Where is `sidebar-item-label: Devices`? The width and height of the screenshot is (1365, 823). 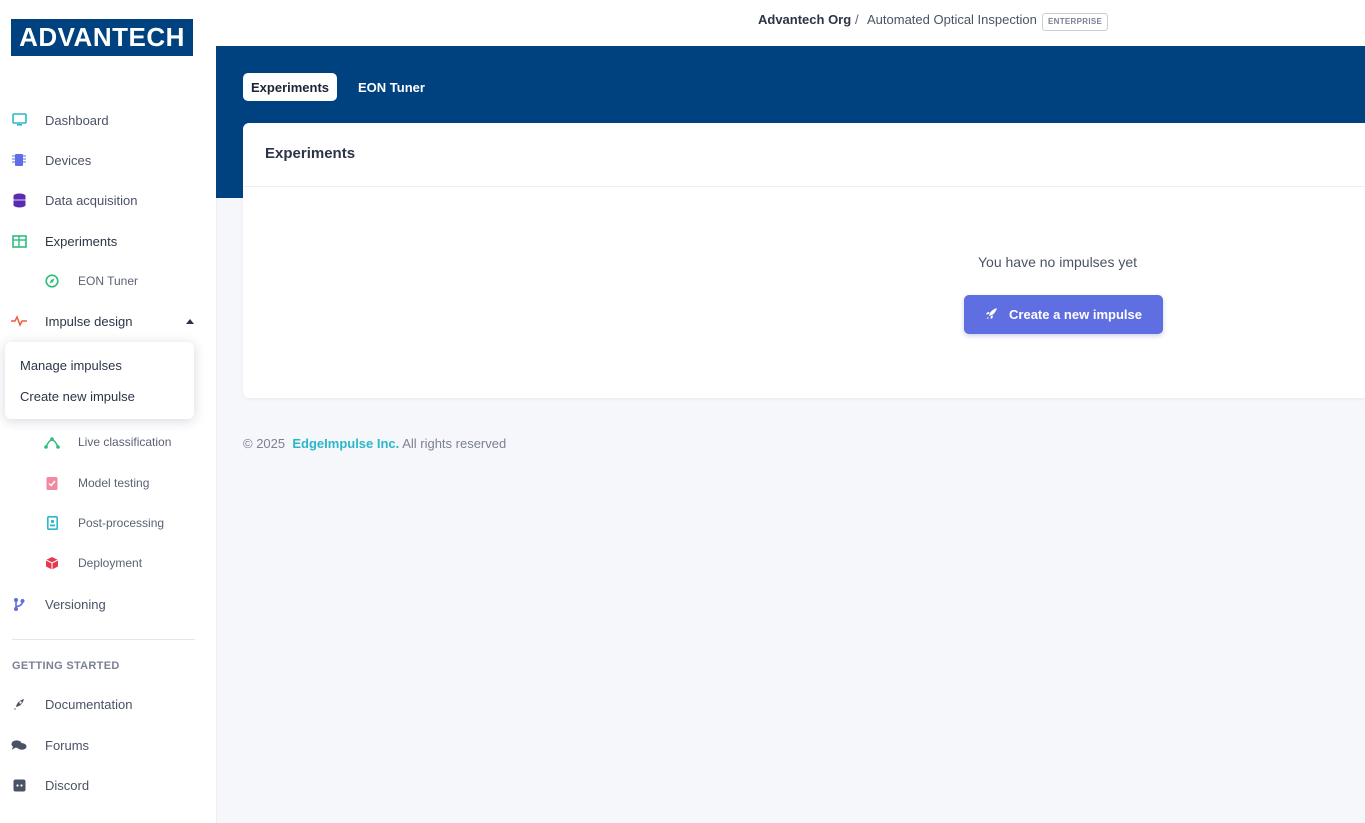 sidebar-item-label: Devices is located at coordinates (68, 160).